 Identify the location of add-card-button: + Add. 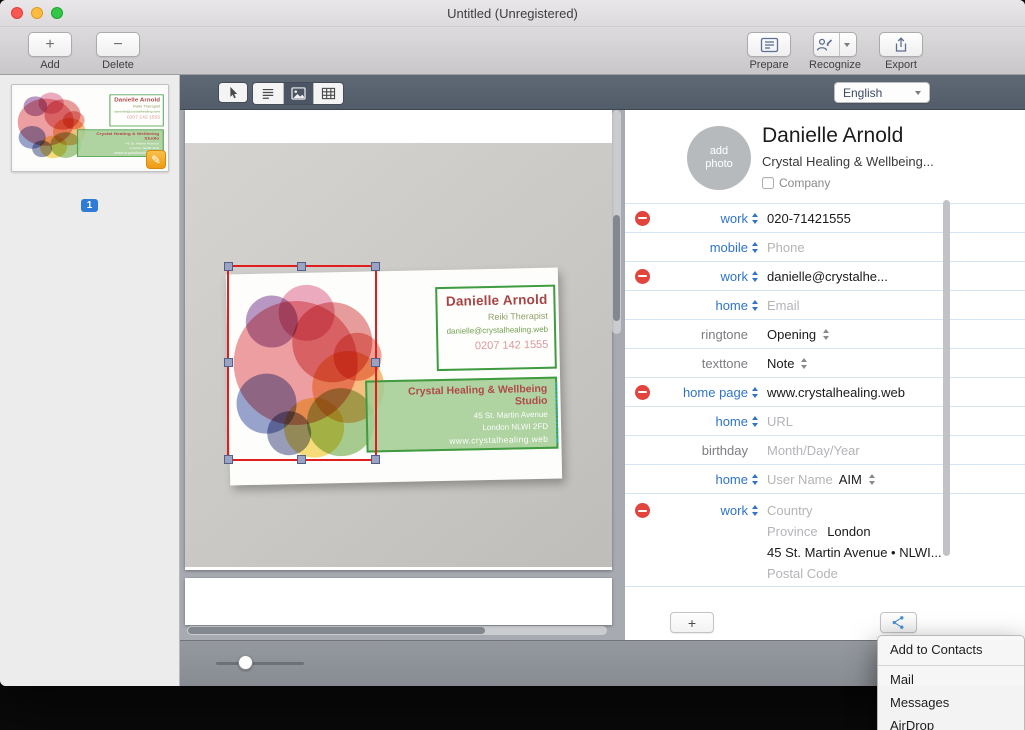
(50, 51).